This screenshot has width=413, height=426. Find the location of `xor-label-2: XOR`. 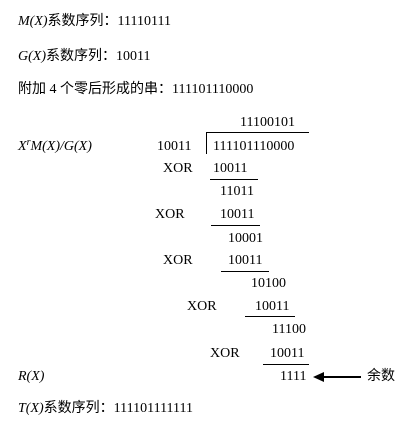

xor-label-2: XOR is located at coordinates (170, 214).